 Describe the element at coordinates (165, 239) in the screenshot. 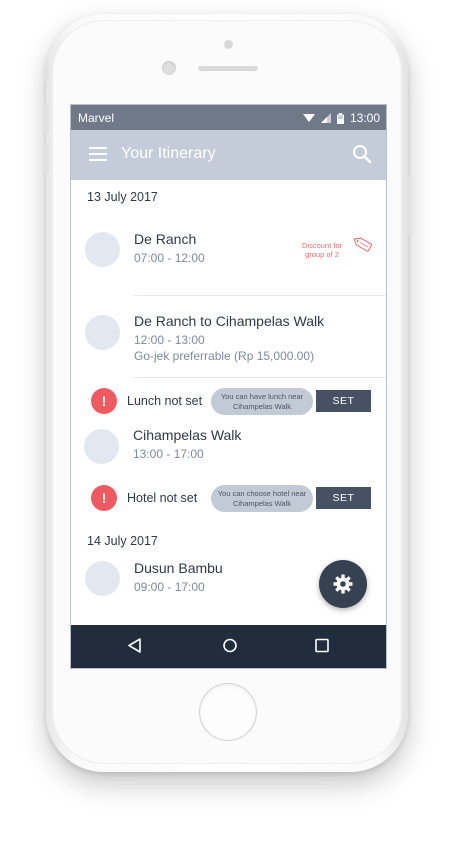

I see `stop-title: De Ranch` at that location.